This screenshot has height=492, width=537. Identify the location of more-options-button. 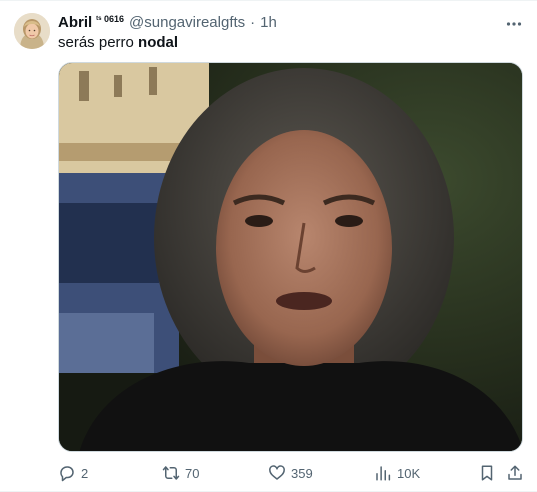
(514, 24).